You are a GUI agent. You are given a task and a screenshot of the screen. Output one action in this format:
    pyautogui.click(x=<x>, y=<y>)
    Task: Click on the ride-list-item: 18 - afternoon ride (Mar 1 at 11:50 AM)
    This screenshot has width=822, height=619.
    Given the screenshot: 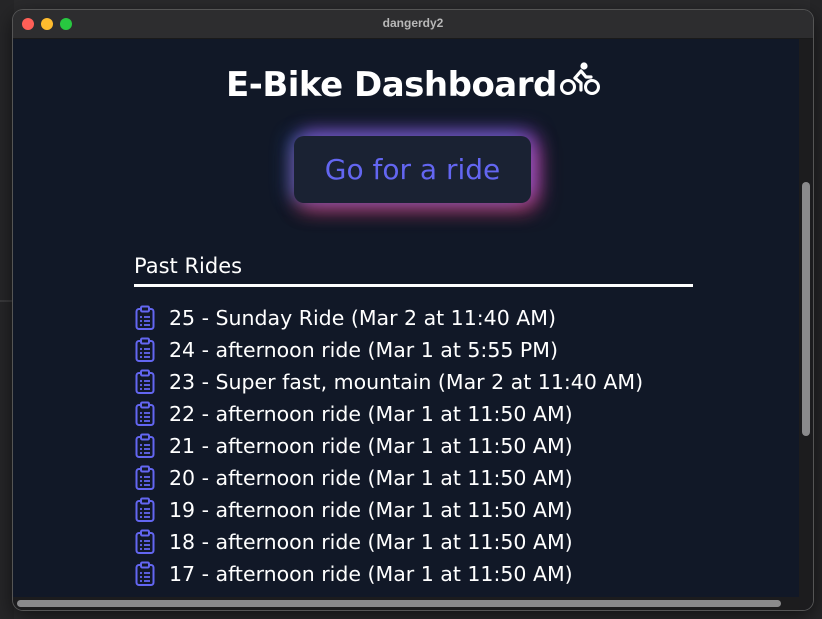 What is the action you would take?
    pyautogui.click(x=388, y=542)
    